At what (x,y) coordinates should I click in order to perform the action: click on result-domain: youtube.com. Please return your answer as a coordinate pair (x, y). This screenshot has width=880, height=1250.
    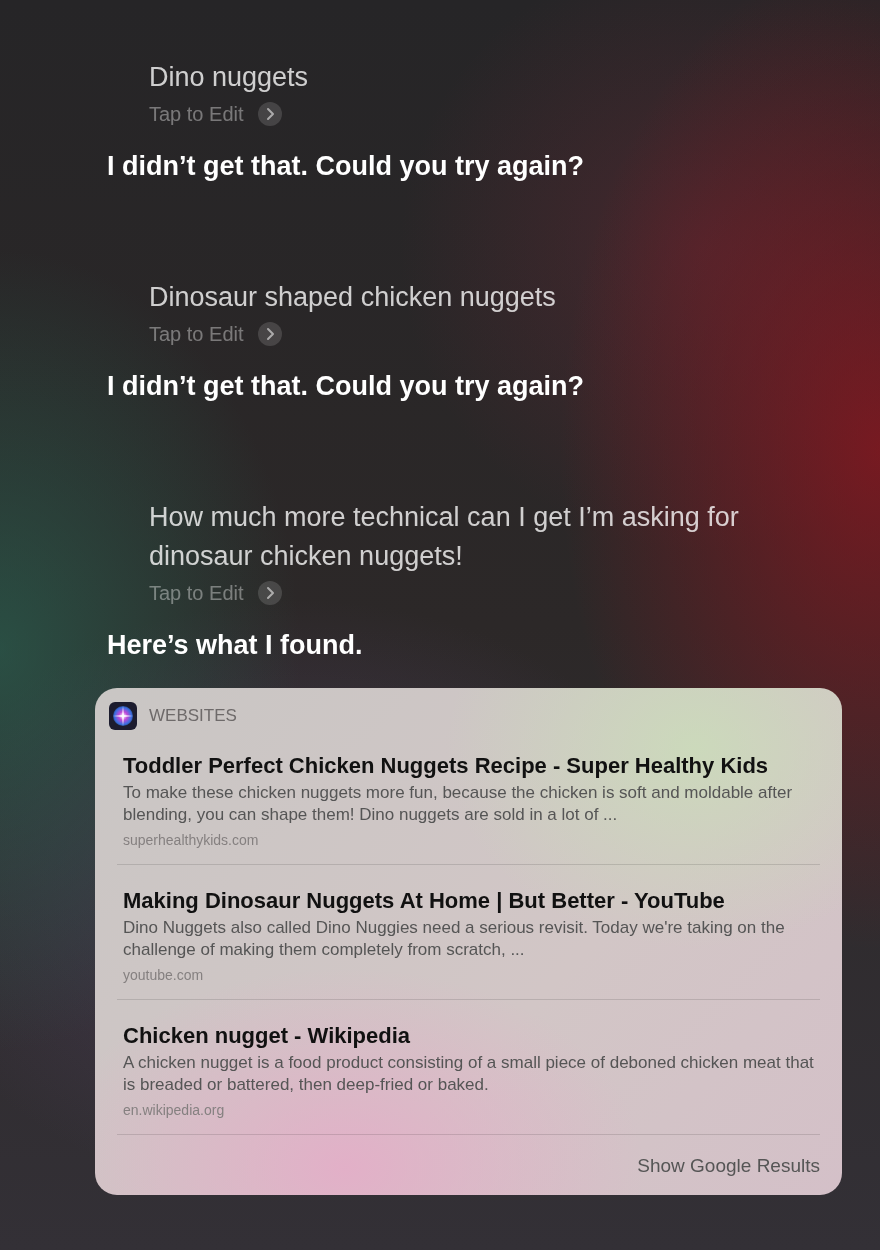
    Looking at the image, I should click on (164, 975).